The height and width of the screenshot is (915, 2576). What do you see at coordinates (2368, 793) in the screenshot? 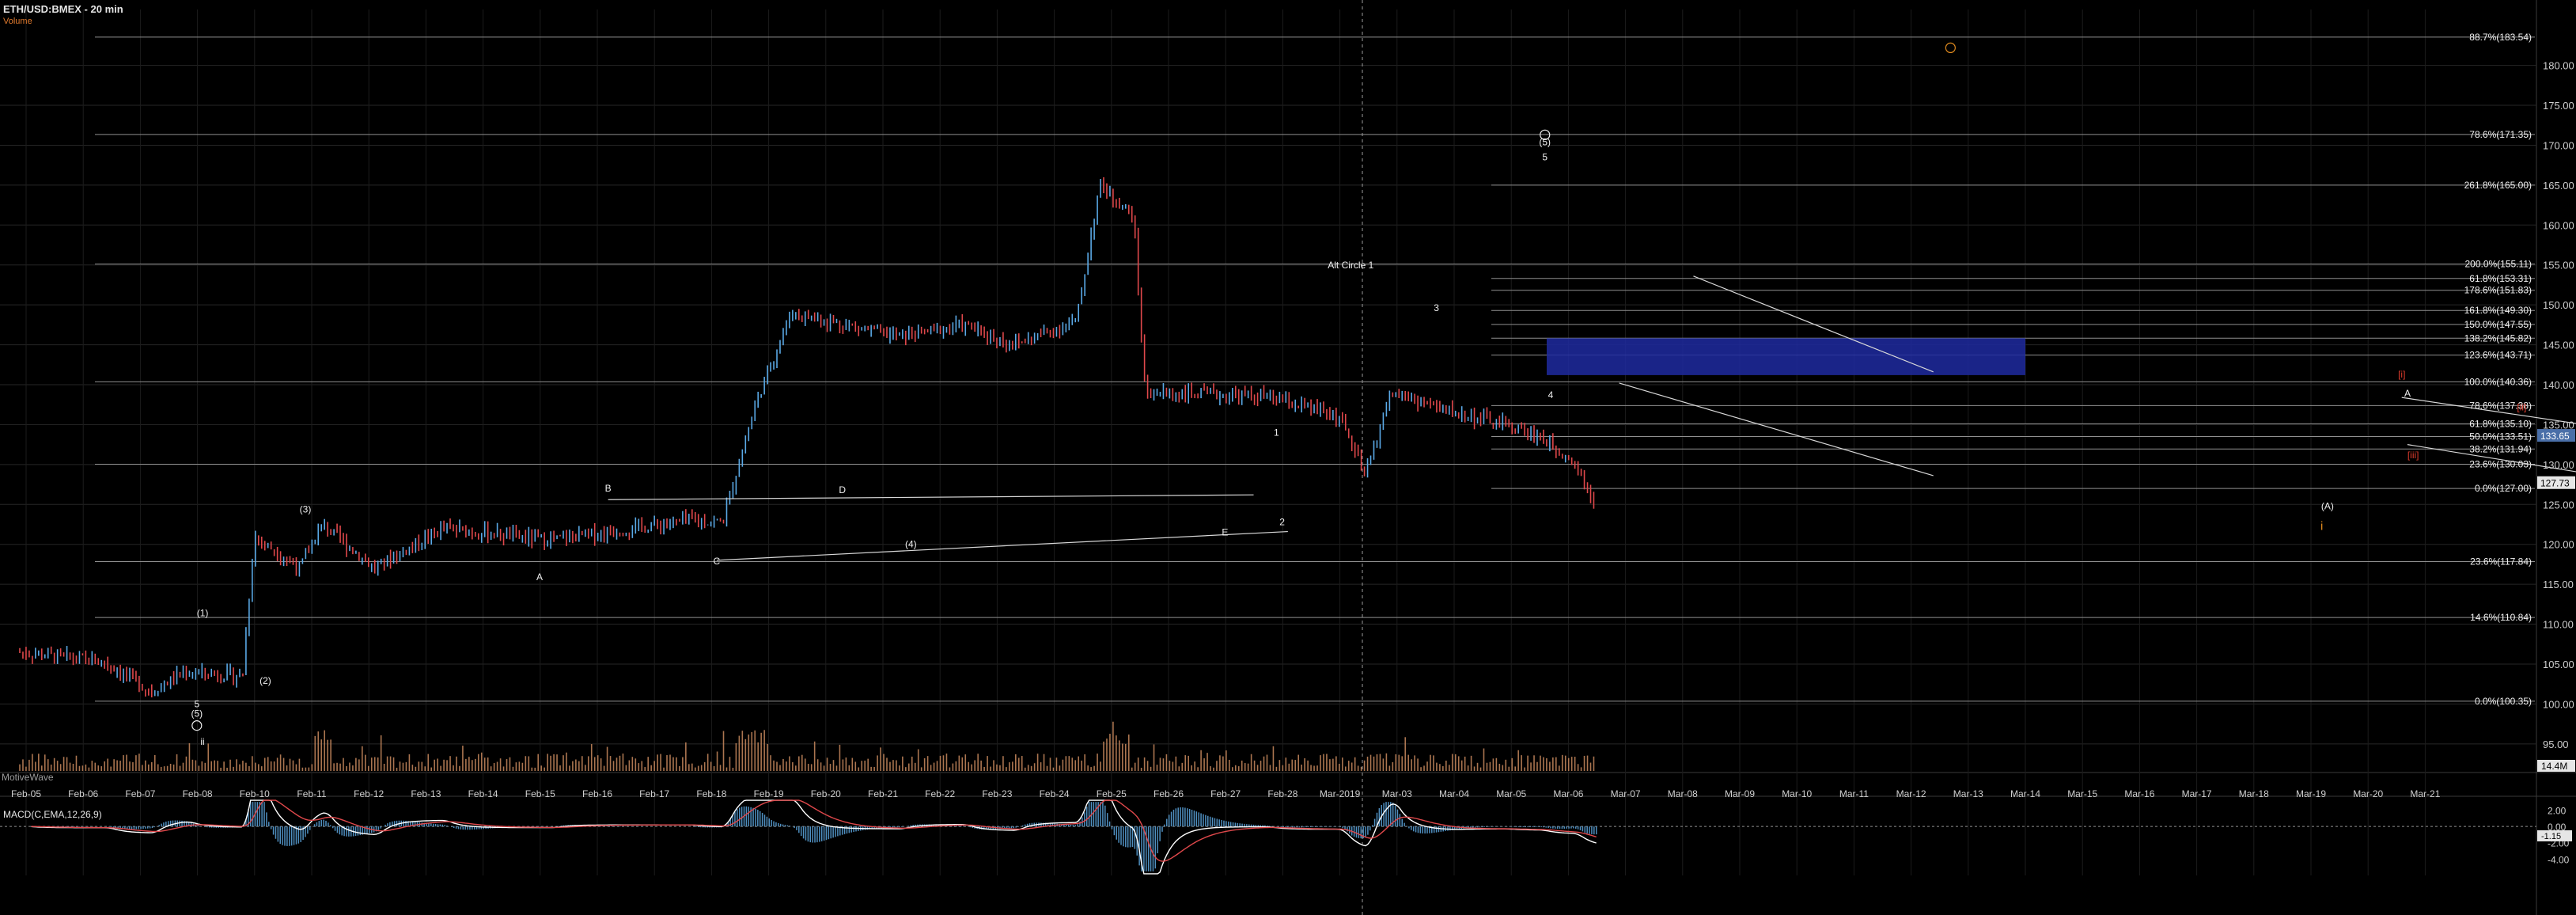
I see `x-tick-label: Mar-20` at bounding box center [2368, 793].